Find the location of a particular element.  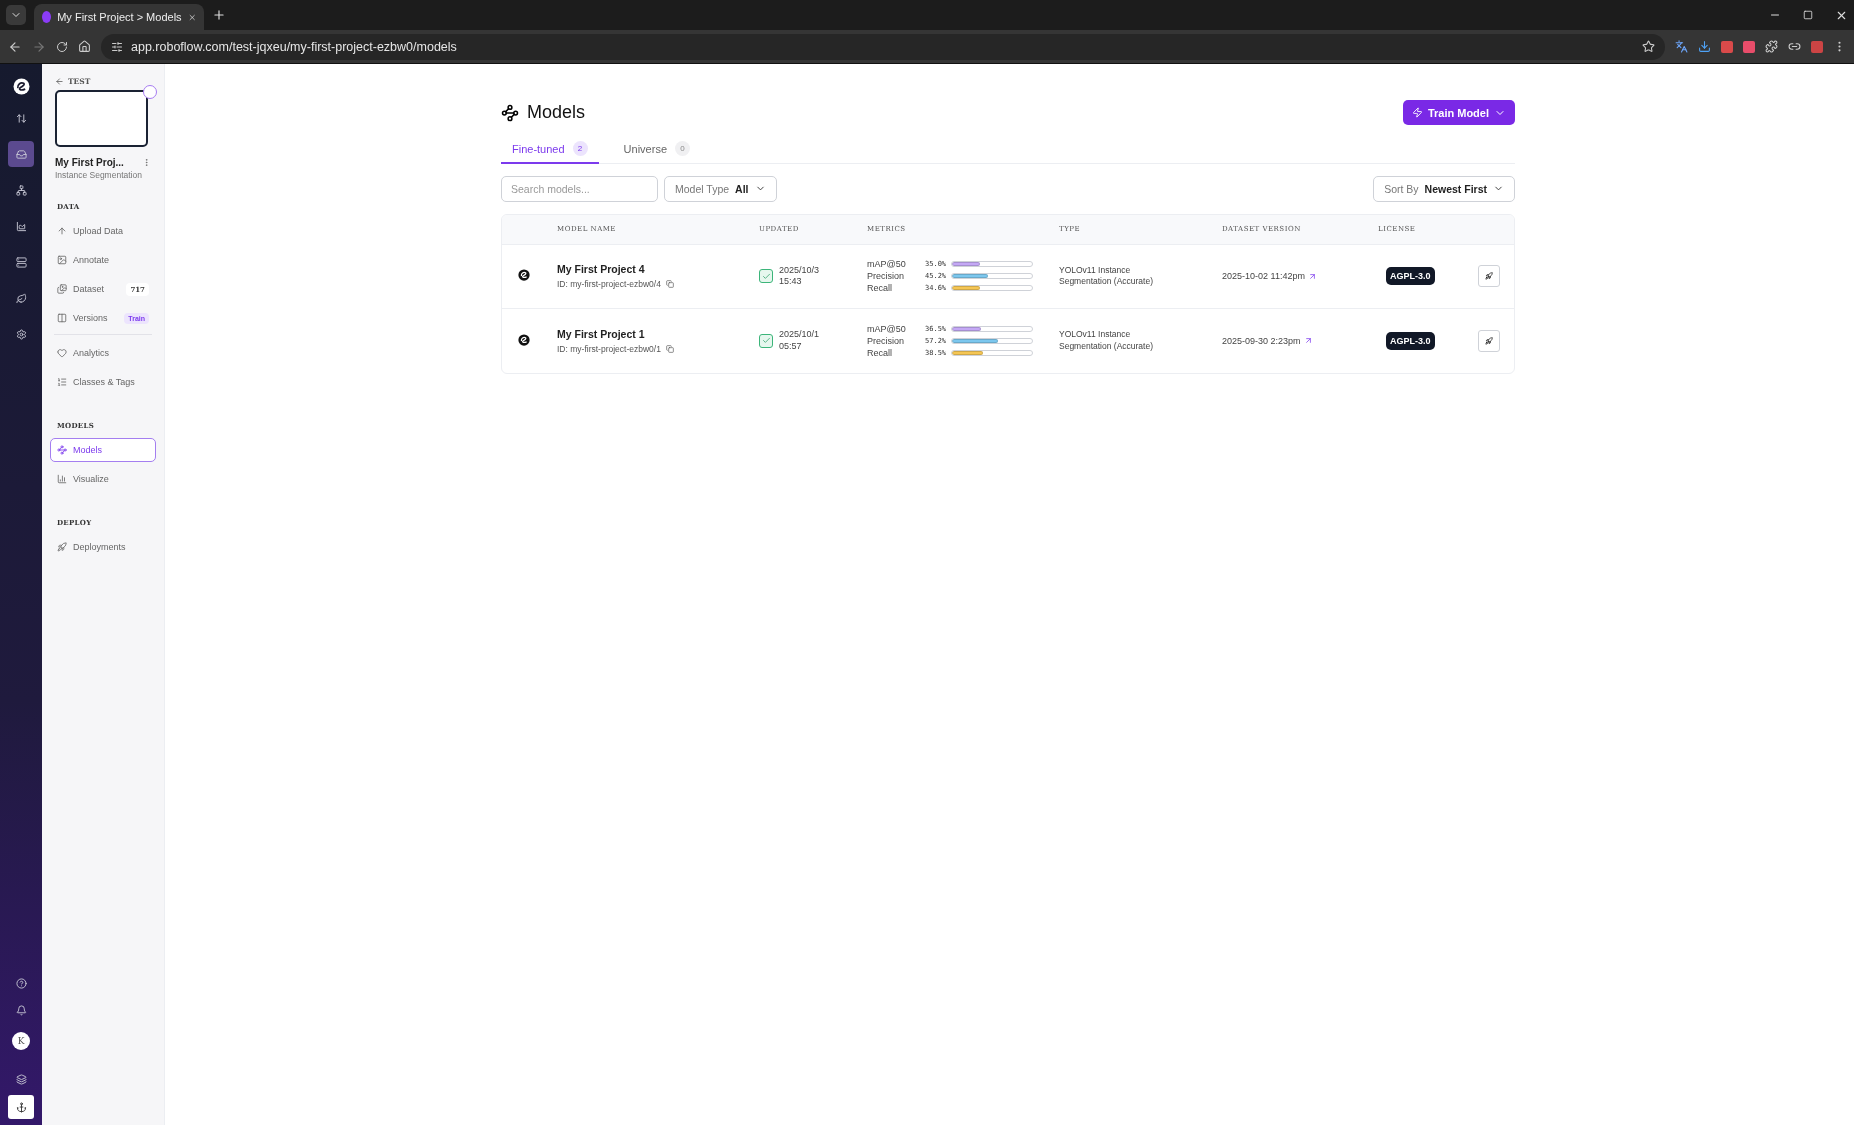

user-avatar: K is located at coordinates (21, 1041).